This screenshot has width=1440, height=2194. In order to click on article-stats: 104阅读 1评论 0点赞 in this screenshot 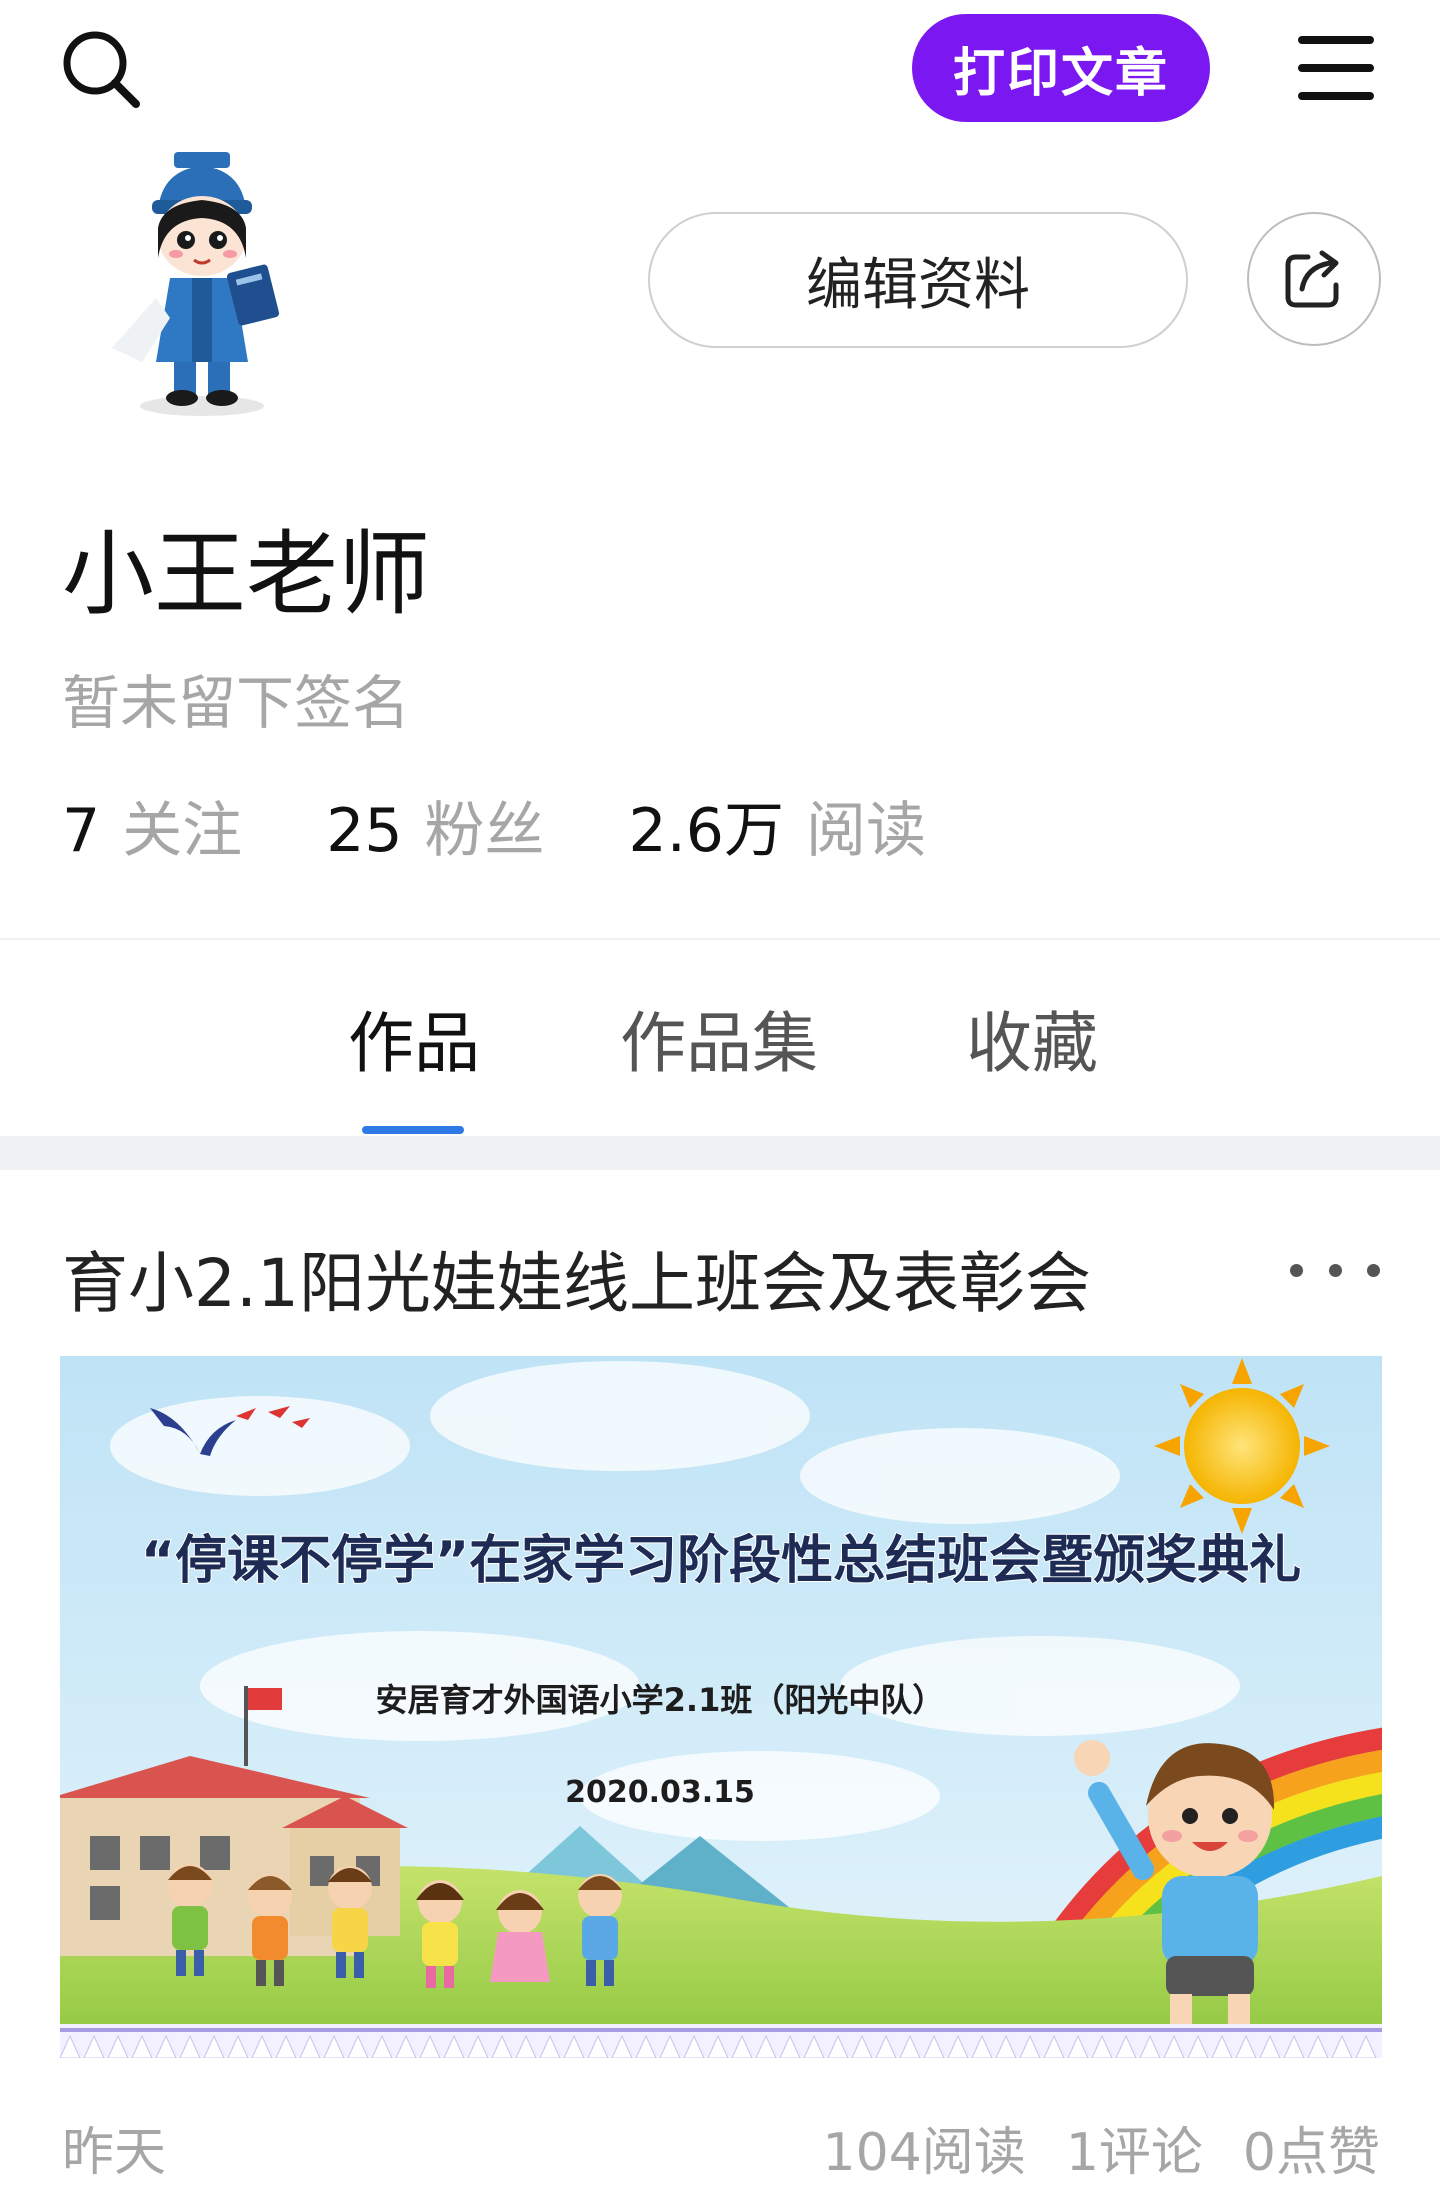, I will do `click(1081, 2147)`.